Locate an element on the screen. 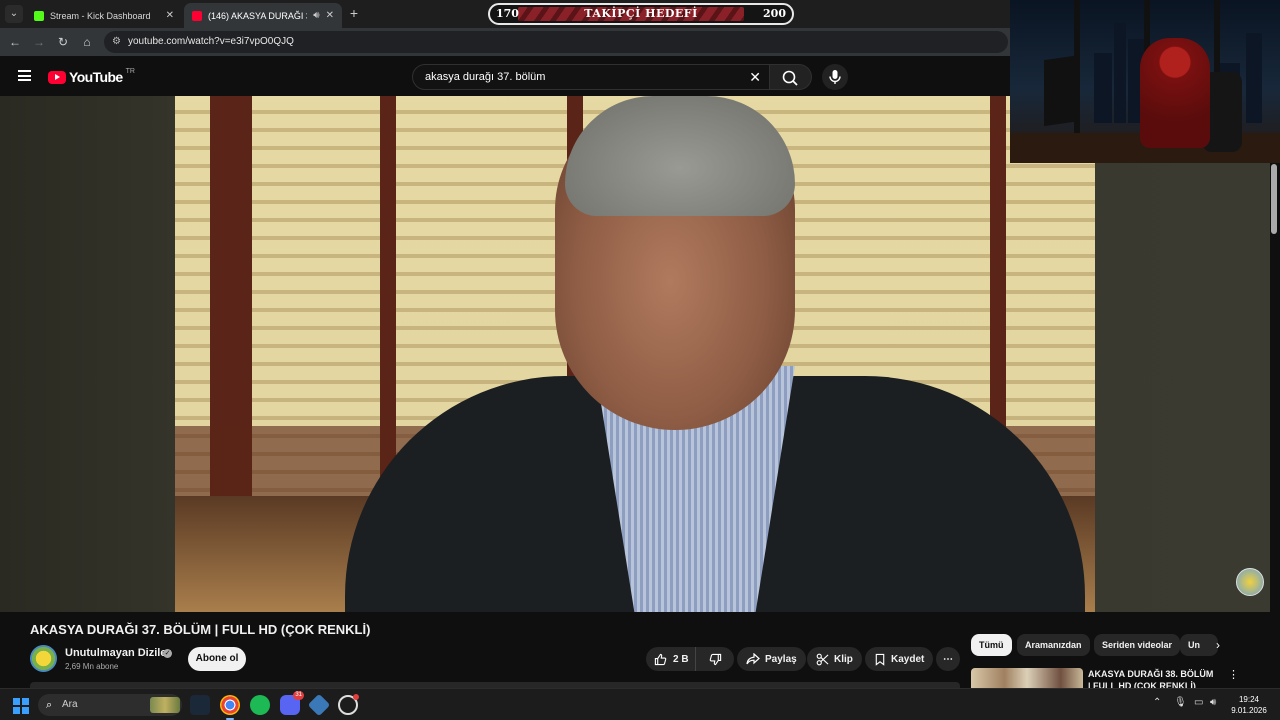 The height and width of the screenshot is (720, 1280). scissors-icon is located at coordinates (822, 659).